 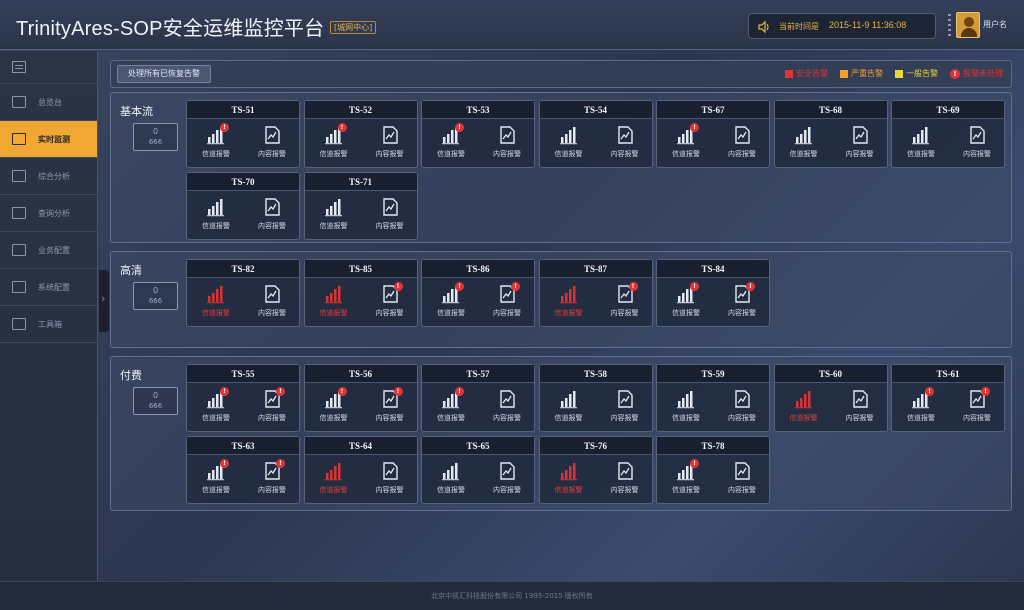 I want to click on channel-card: TS-85 信道报警! 内容报警, so click(x=360, y=293).